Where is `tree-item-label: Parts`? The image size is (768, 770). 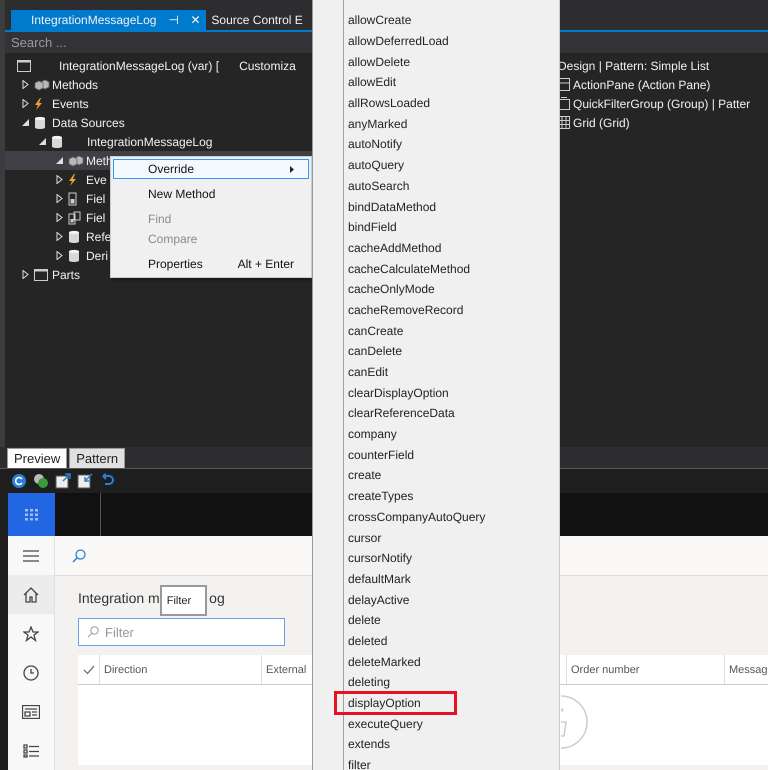
tree-item-label: Parts is located at coordinates (66, 275).